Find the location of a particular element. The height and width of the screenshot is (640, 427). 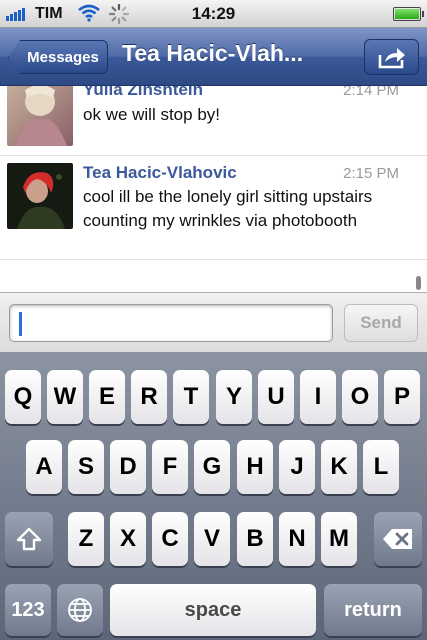

globe-icon is located at coordinates (80, 610).